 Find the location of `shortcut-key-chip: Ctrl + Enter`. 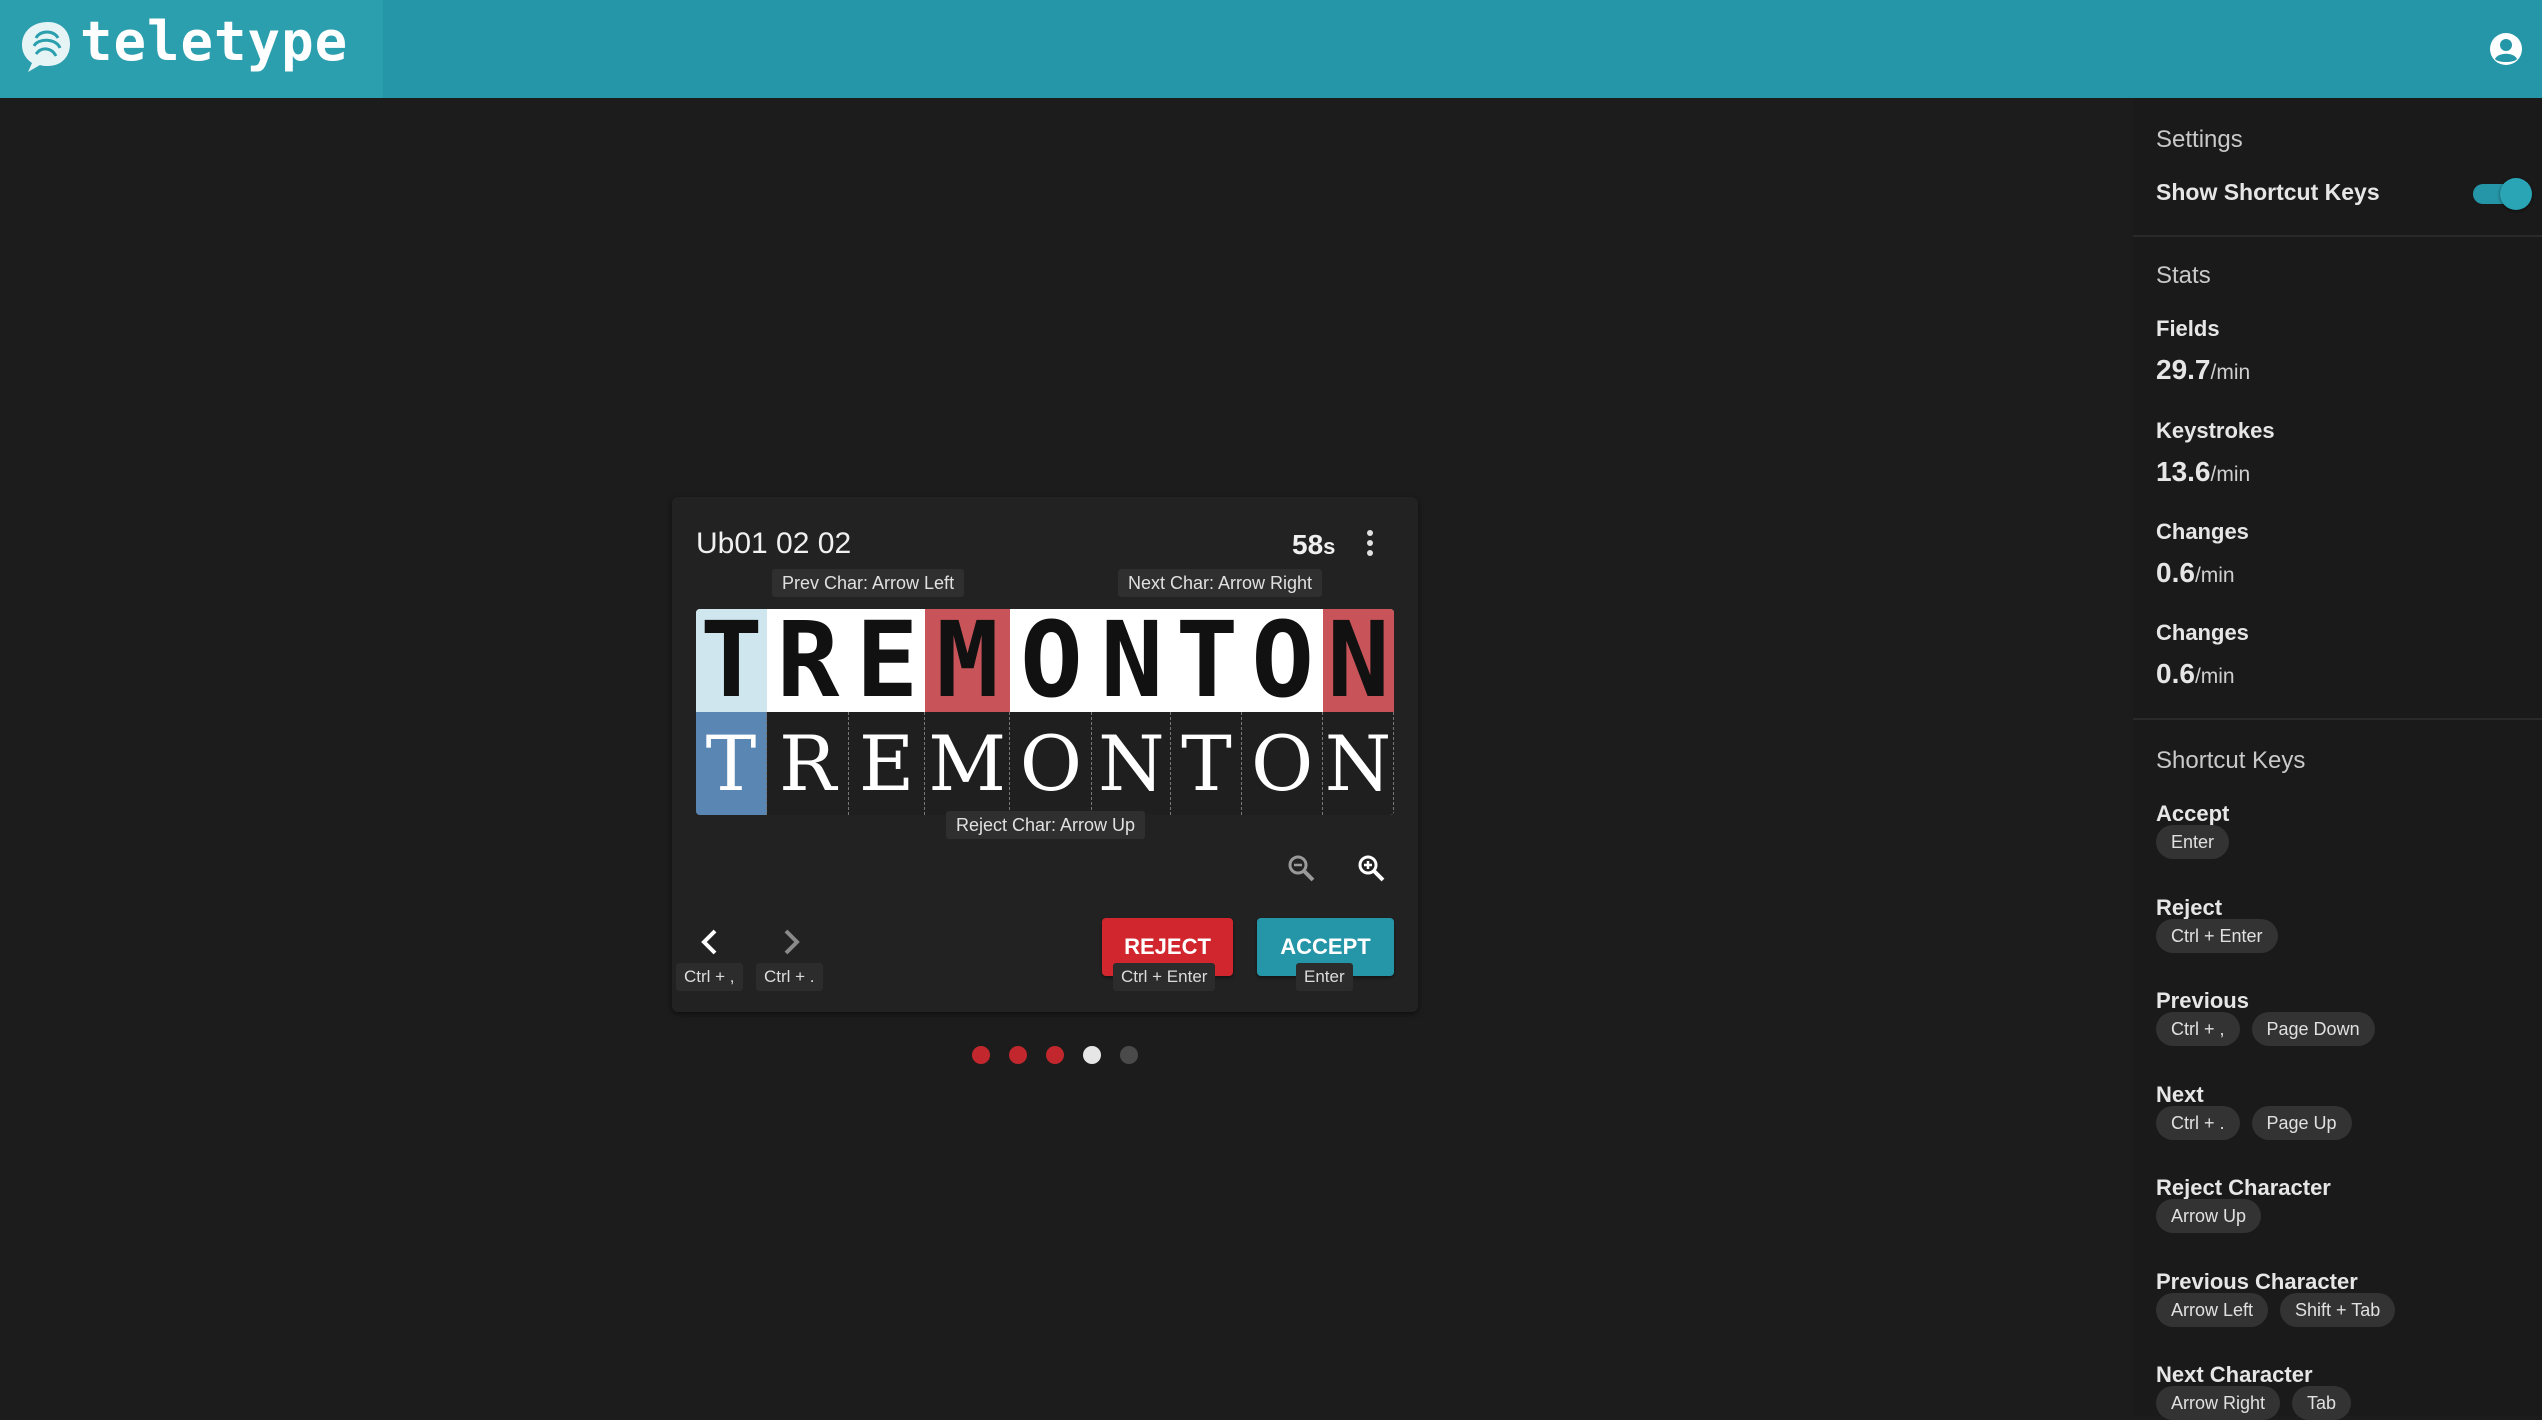

shortcut-key-chip: Ctrl + Enter is located at coordinates (2217, 936).